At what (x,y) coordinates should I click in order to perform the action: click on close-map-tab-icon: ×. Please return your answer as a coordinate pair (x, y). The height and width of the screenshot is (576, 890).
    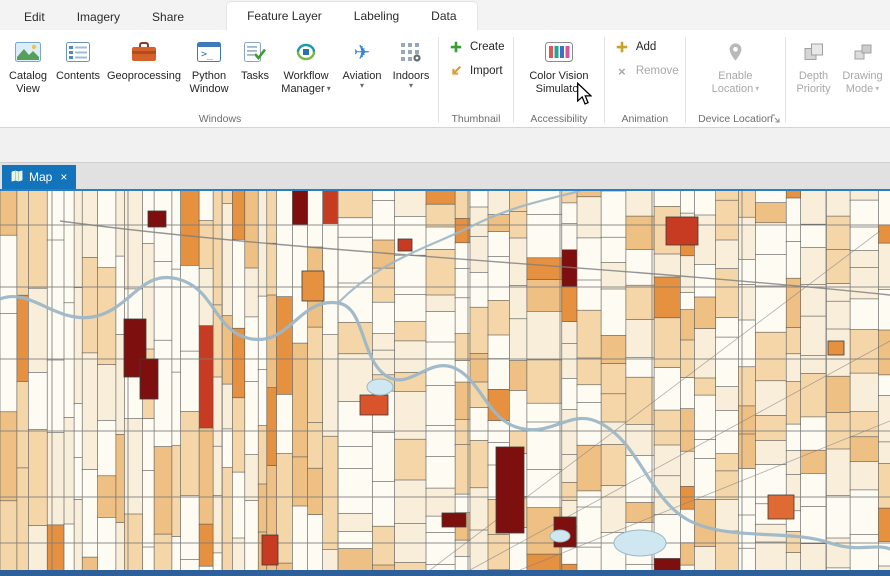
    Looking at the image, I should click on (63, 177).